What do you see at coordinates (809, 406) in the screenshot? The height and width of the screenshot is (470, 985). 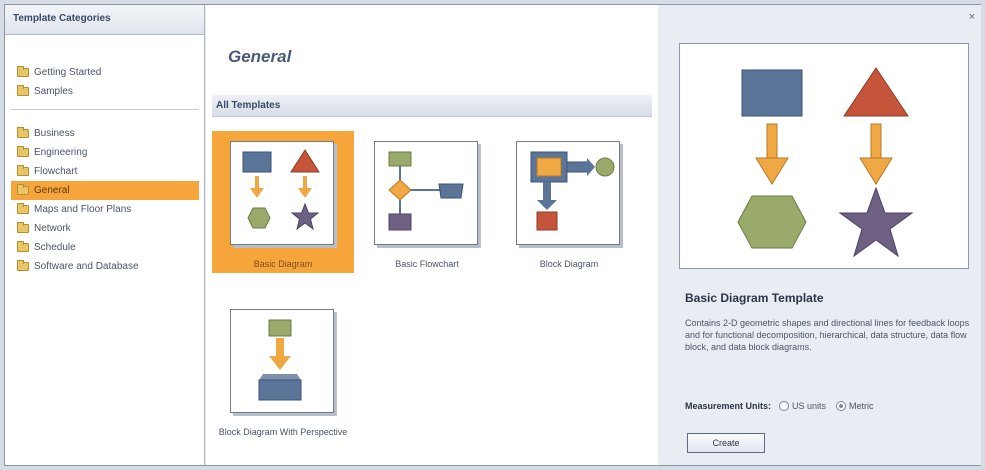 I see `radio-label: US units` at bounding box center [809, 406].